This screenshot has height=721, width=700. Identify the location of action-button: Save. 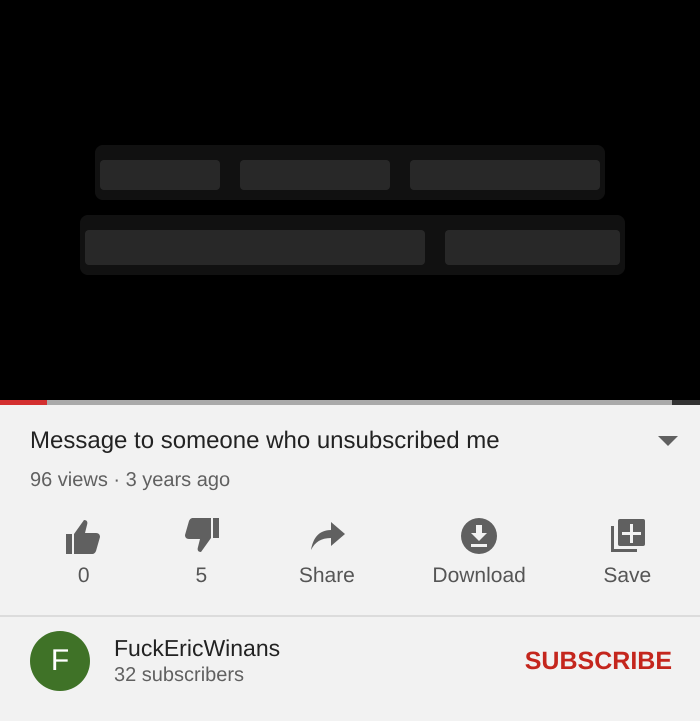
(627, 552).